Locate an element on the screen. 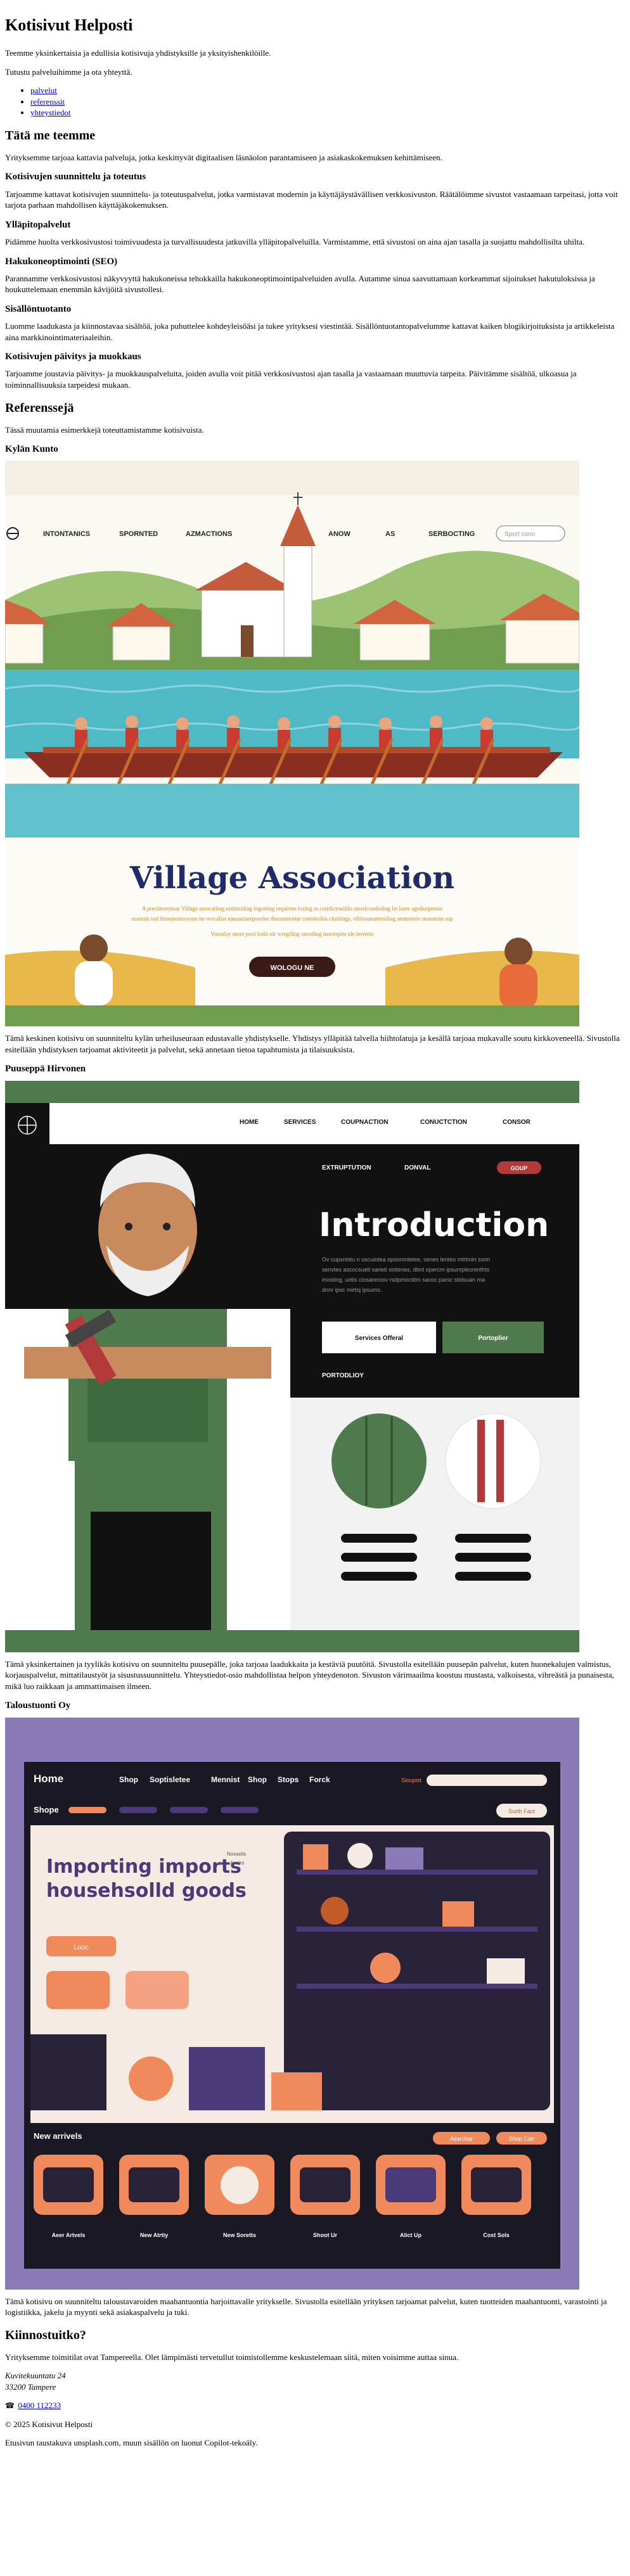 The image size is (630, 2576). shop-chip-button: Aesrchar is located at coordinates (461, 2138).